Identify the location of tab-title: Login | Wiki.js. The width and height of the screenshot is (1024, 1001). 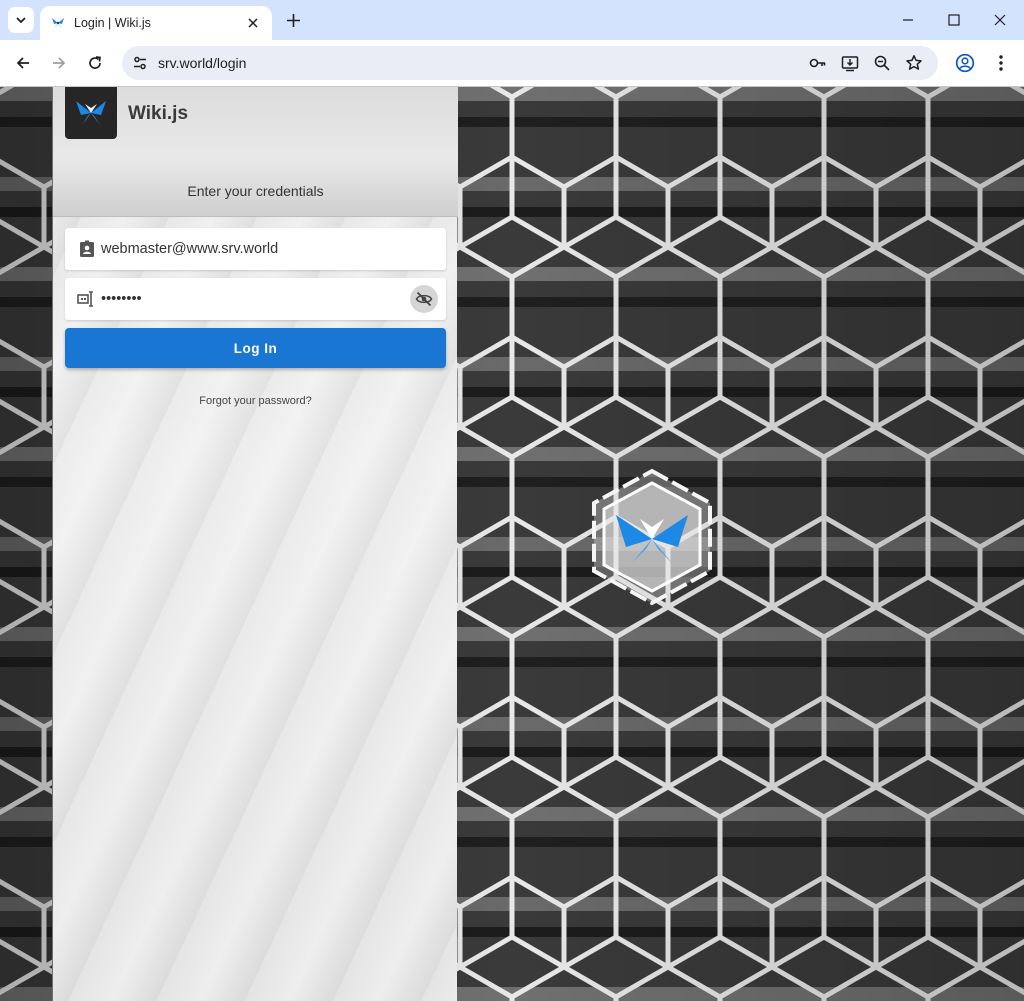
(112, 23).